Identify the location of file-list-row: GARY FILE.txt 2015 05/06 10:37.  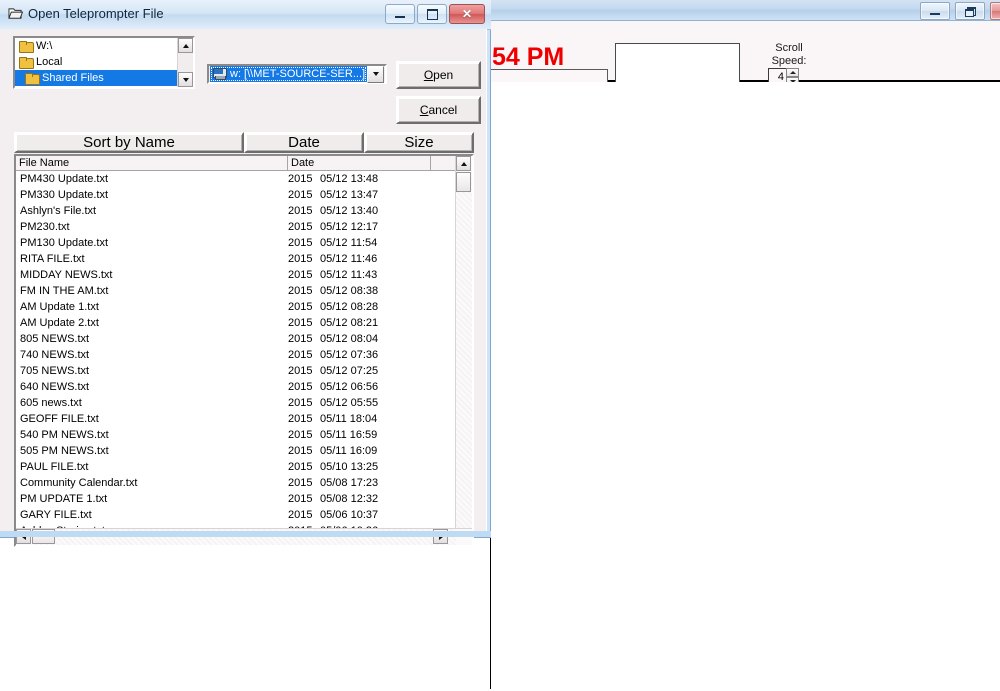
(236, 515).